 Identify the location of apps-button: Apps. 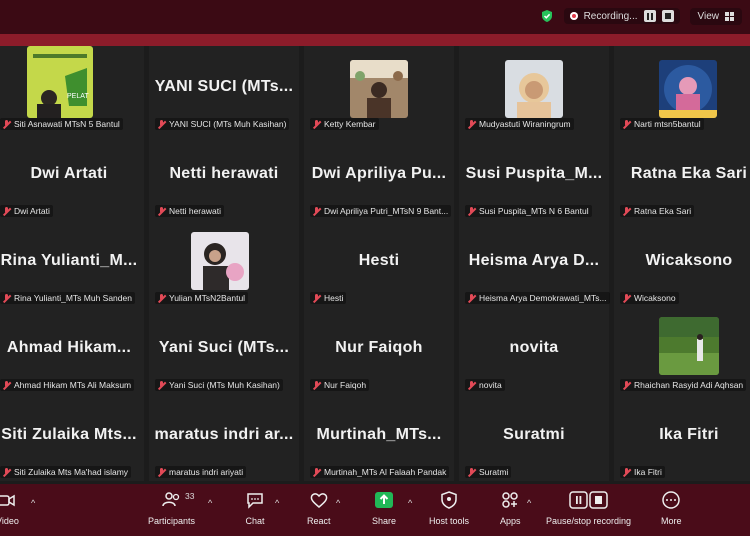
(510, 508).